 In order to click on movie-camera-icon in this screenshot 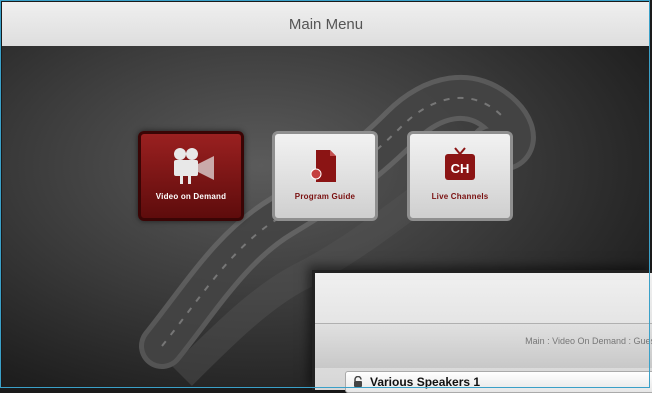, I will do `click(194, 166)`.